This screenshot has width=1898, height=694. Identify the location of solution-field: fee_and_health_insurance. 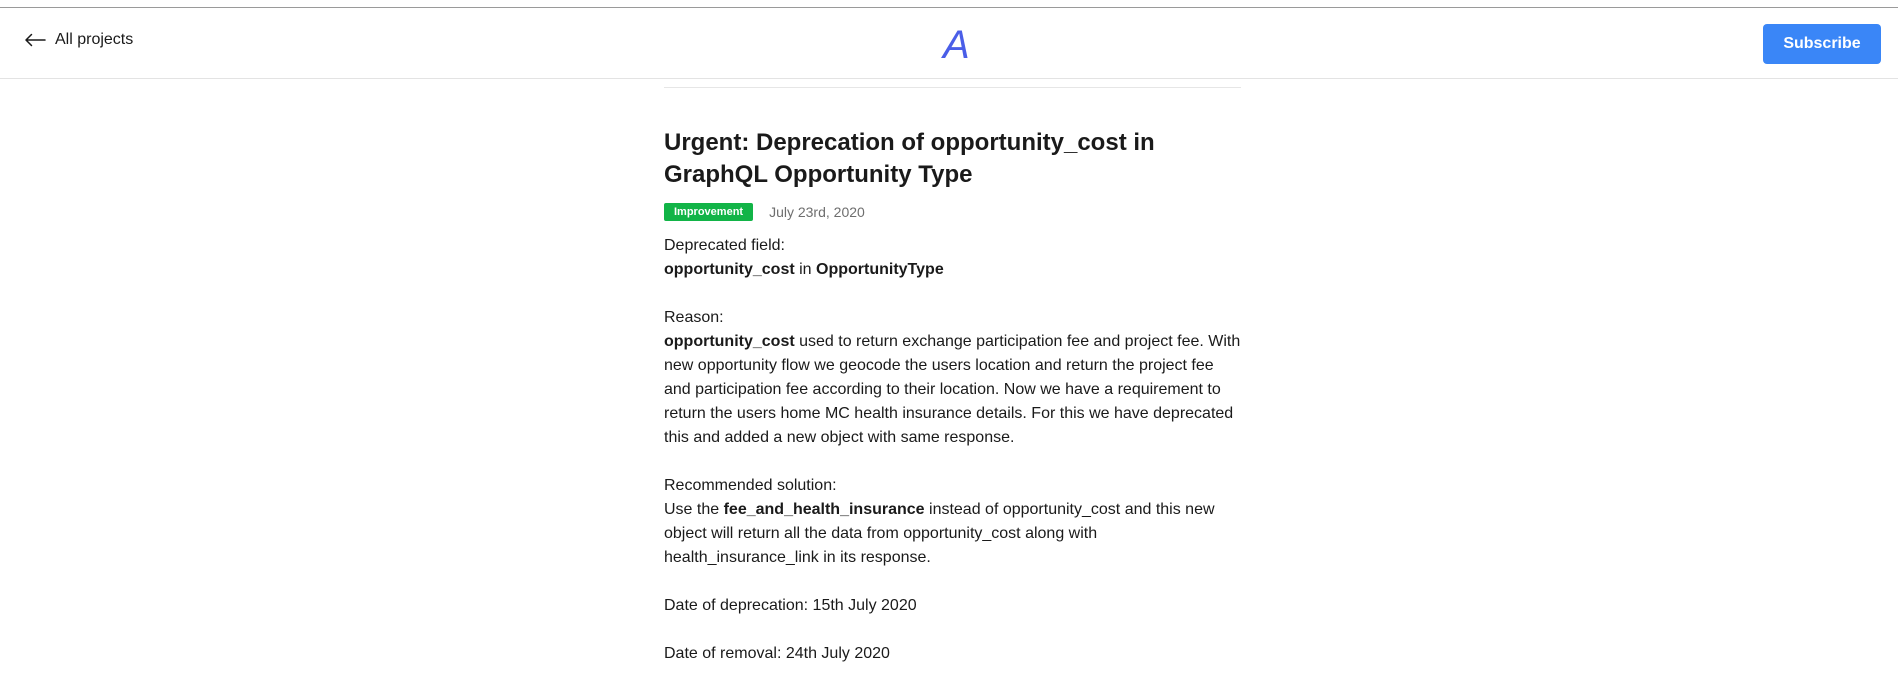
(824, 509).